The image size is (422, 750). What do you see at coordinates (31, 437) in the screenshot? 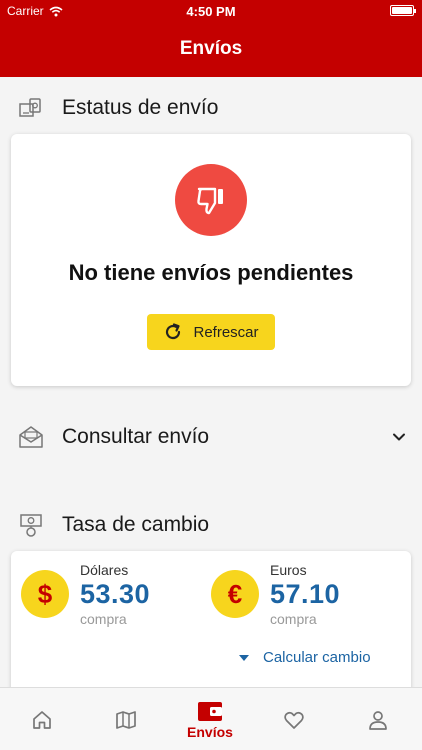
I see `envelope-search-icon` at bounding box center [31, 437].